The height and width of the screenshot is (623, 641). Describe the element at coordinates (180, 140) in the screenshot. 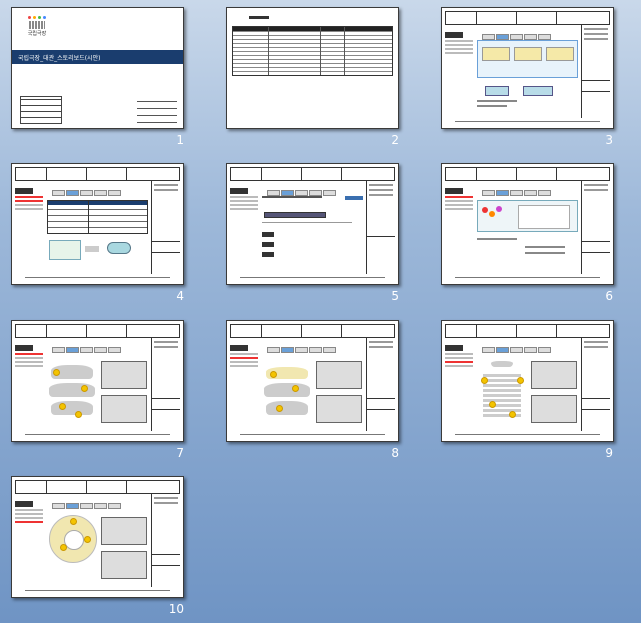

I see `slide-number-1: 1` at that location.